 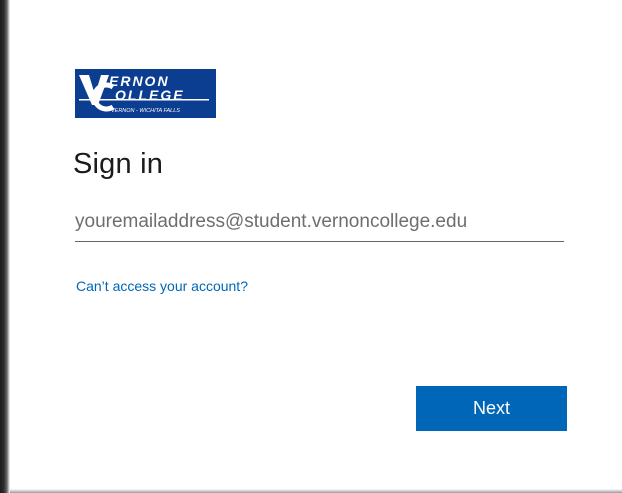 I want to click on window-left-border, so click(x=5, y=246).